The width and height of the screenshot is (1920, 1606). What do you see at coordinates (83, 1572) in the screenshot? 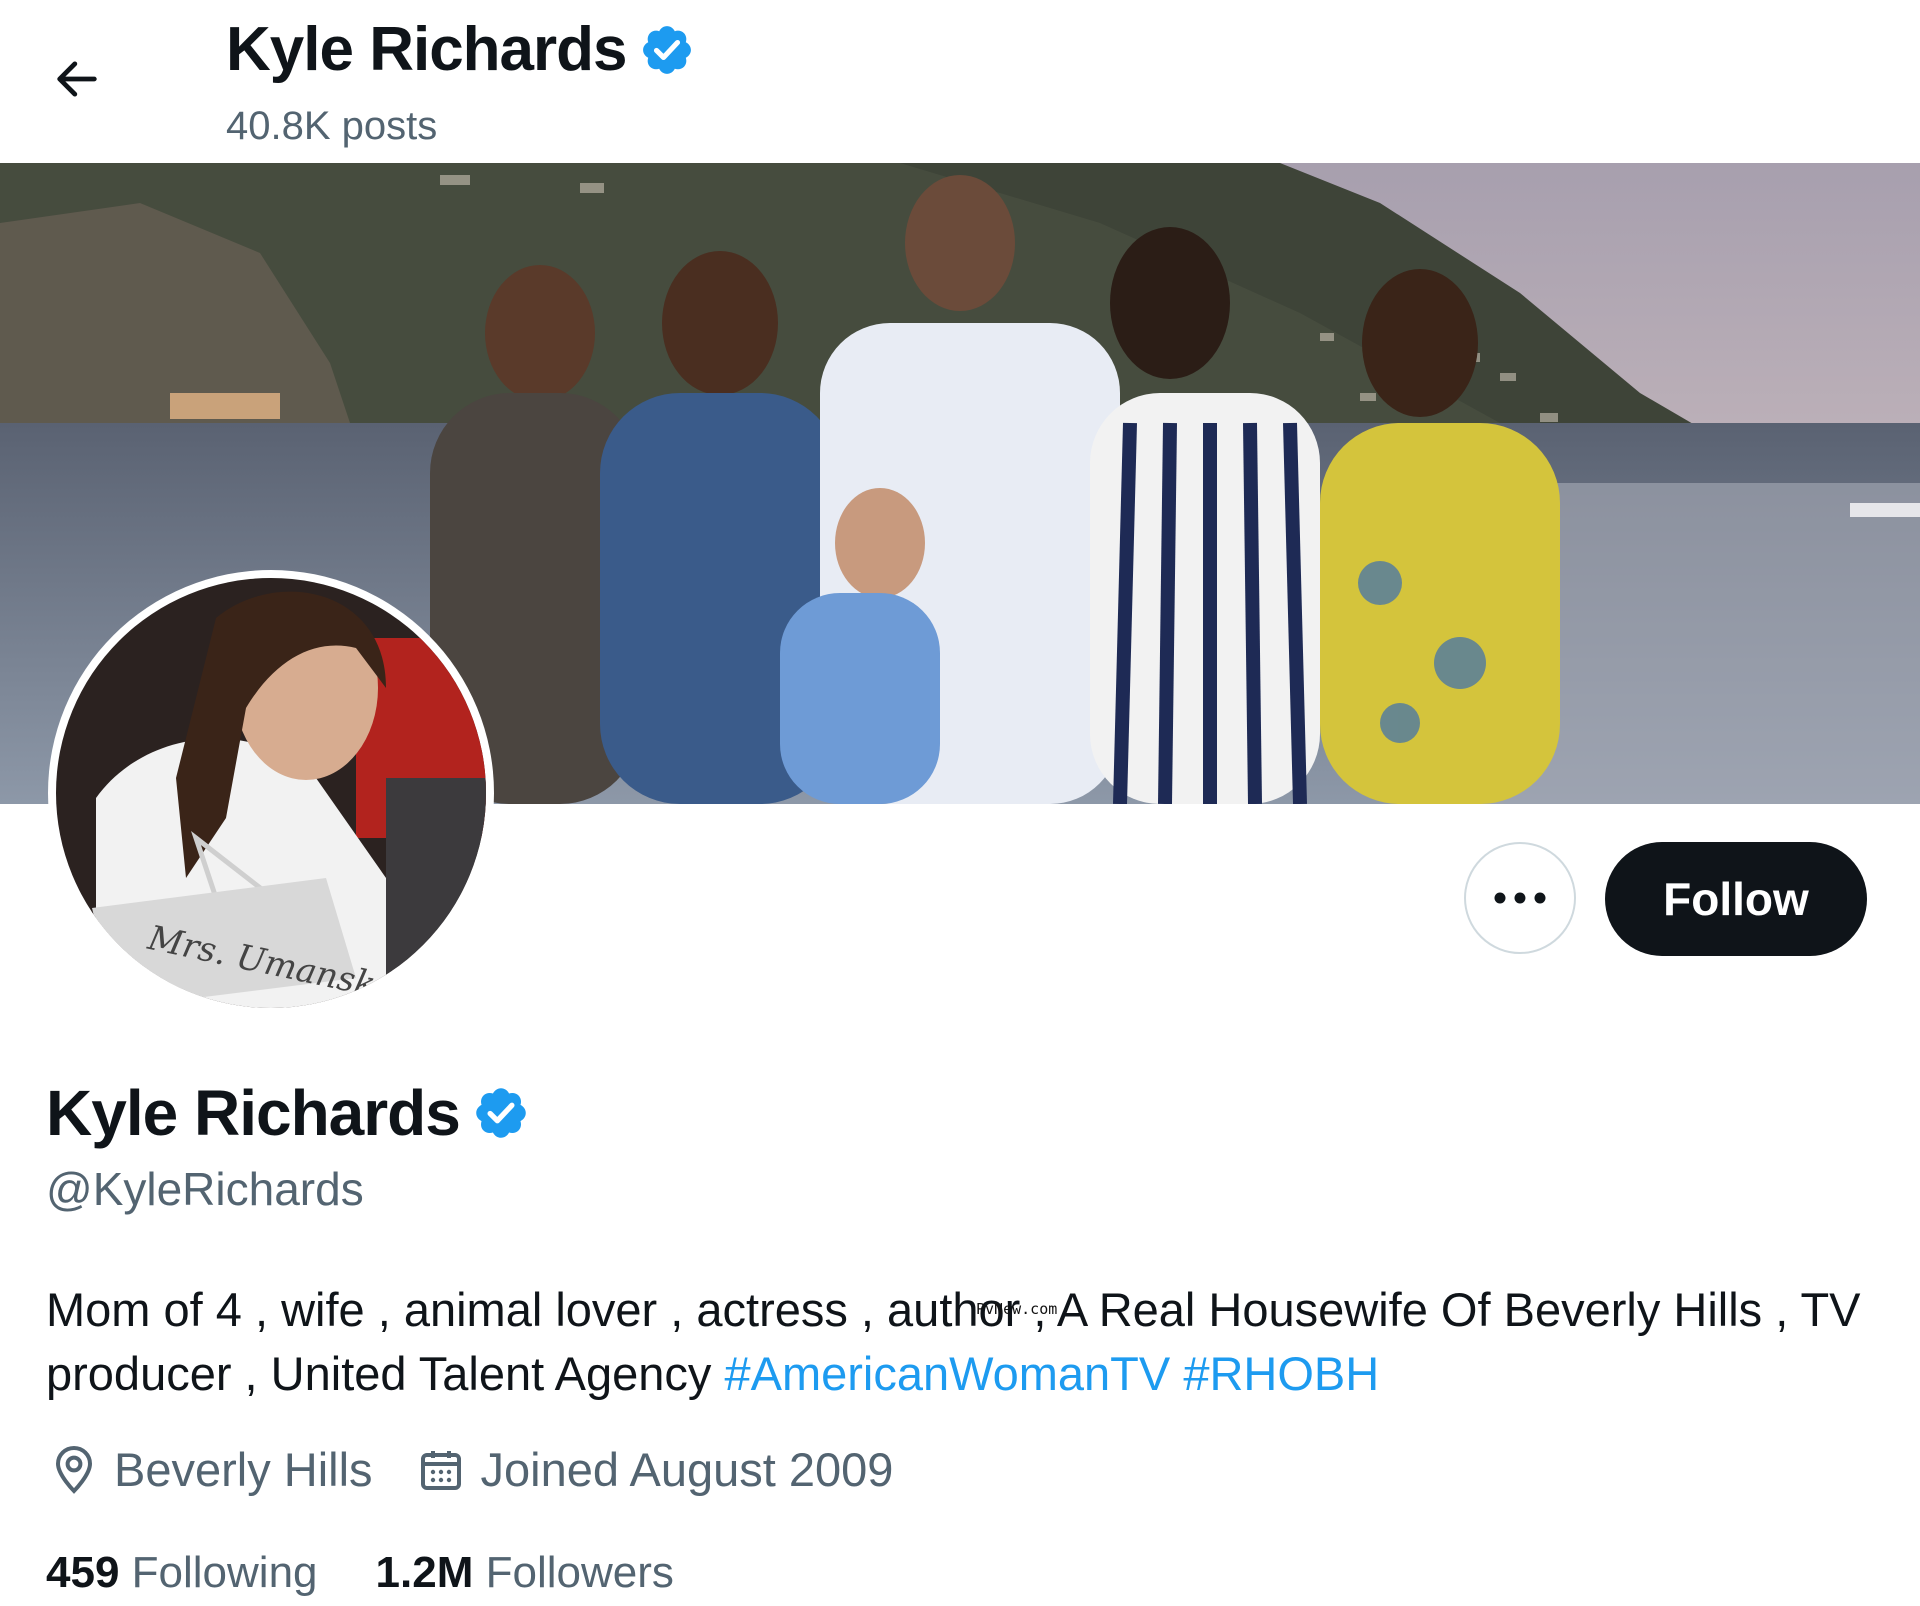
I see `following-count: 459` at bounding box center [83, 1572].